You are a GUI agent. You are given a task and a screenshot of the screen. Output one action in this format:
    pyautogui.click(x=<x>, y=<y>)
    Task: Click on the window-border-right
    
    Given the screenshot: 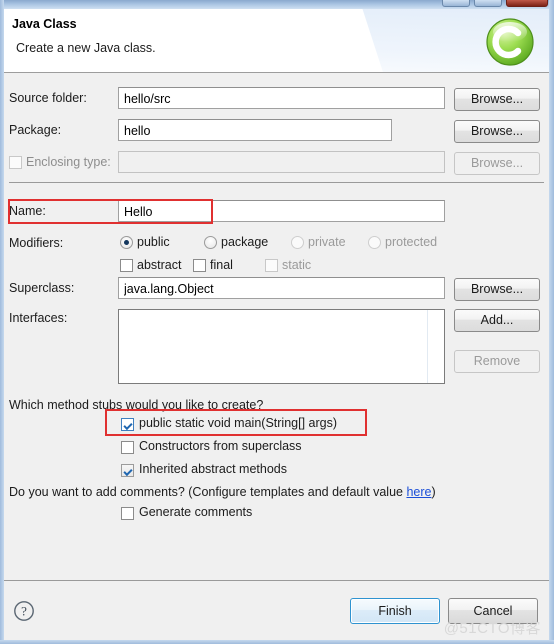 What is the action you would take?
    pyautogui.click(x=551, y=322)
    